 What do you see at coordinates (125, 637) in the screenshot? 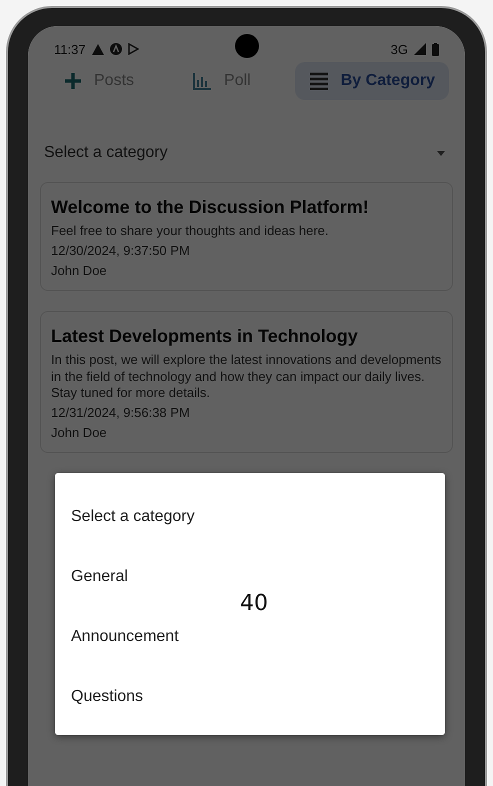
I see `menu-option: Announcement` at bounding box center [125, 637].